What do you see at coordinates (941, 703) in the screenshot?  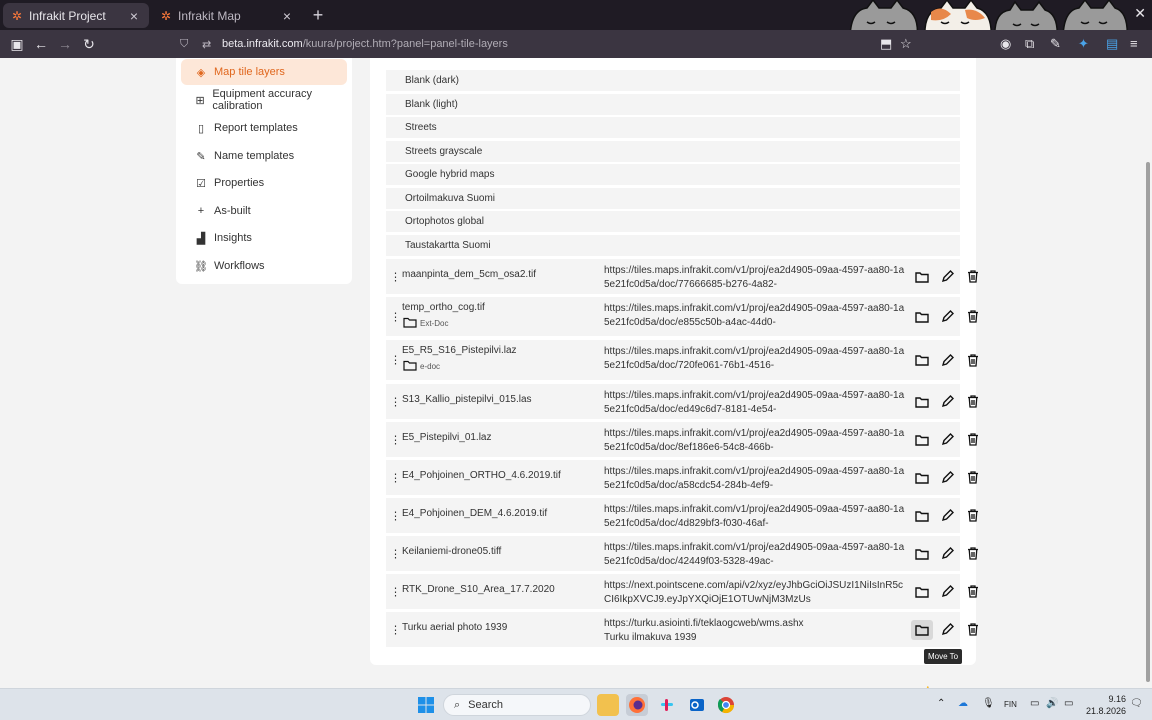 I see `chevron-up-icon: ⌃` at bounding box center [941, 703].